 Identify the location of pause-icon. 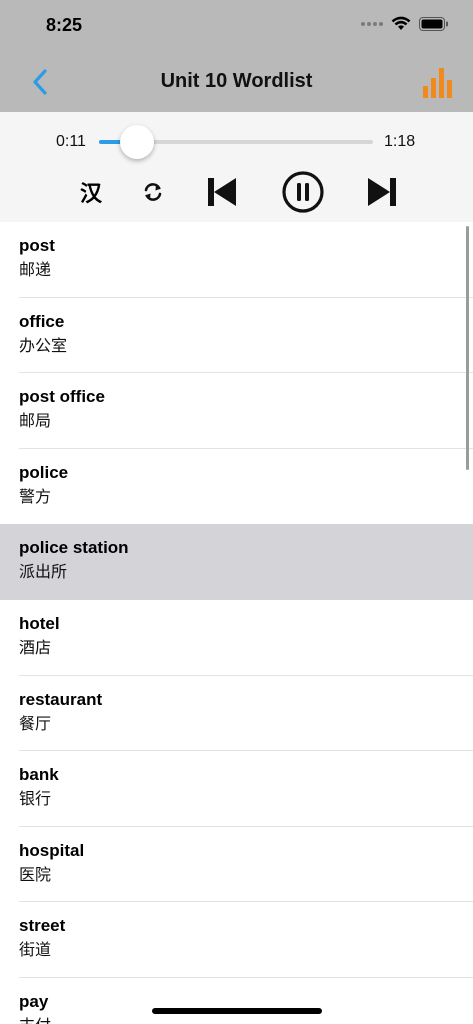
(303, 192).